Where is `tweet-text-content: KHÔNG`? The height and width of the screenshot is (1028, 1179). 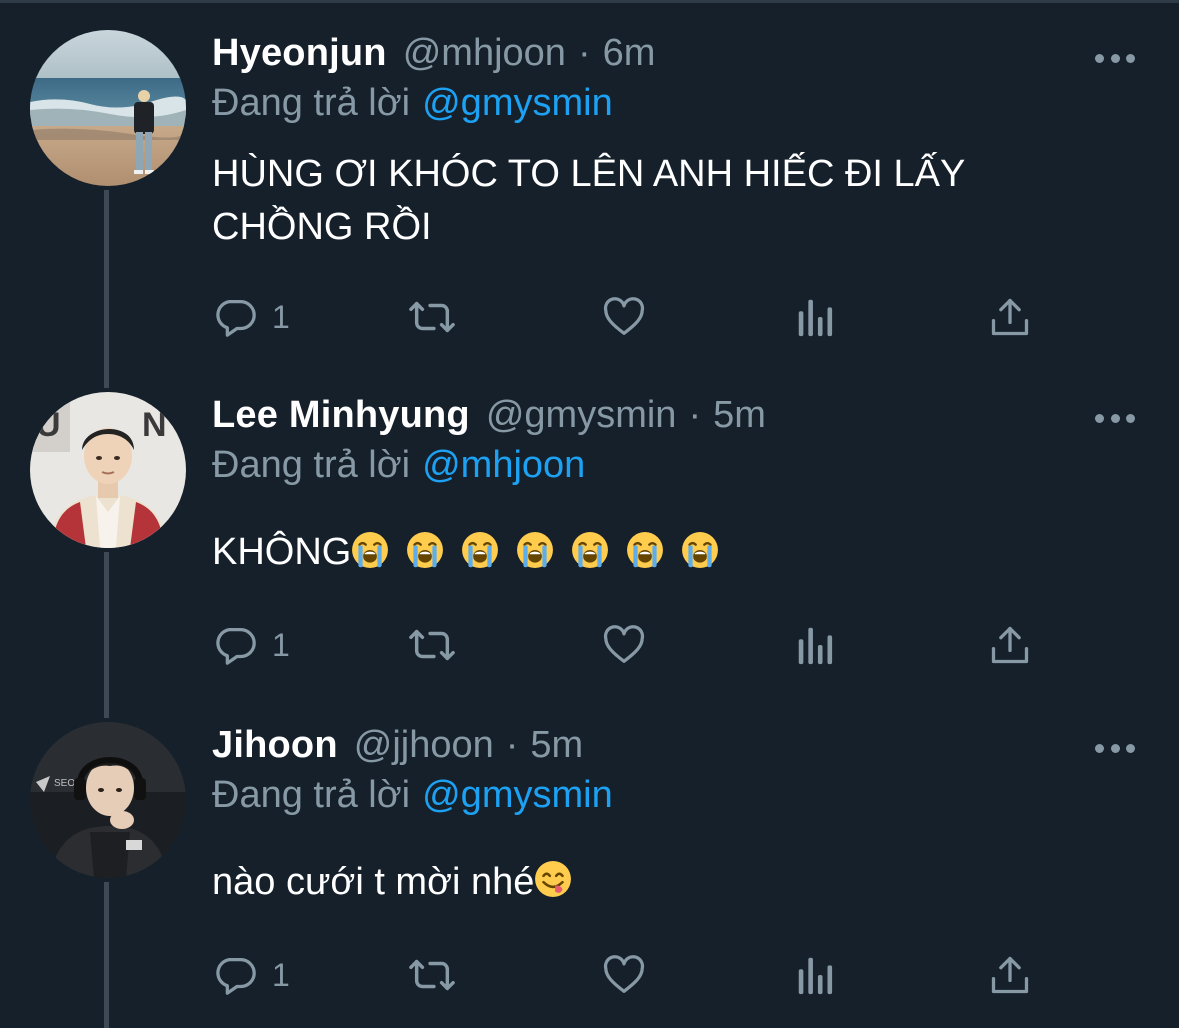
tweet-text-content: KHÔNG is located at coordinates (282, 552).